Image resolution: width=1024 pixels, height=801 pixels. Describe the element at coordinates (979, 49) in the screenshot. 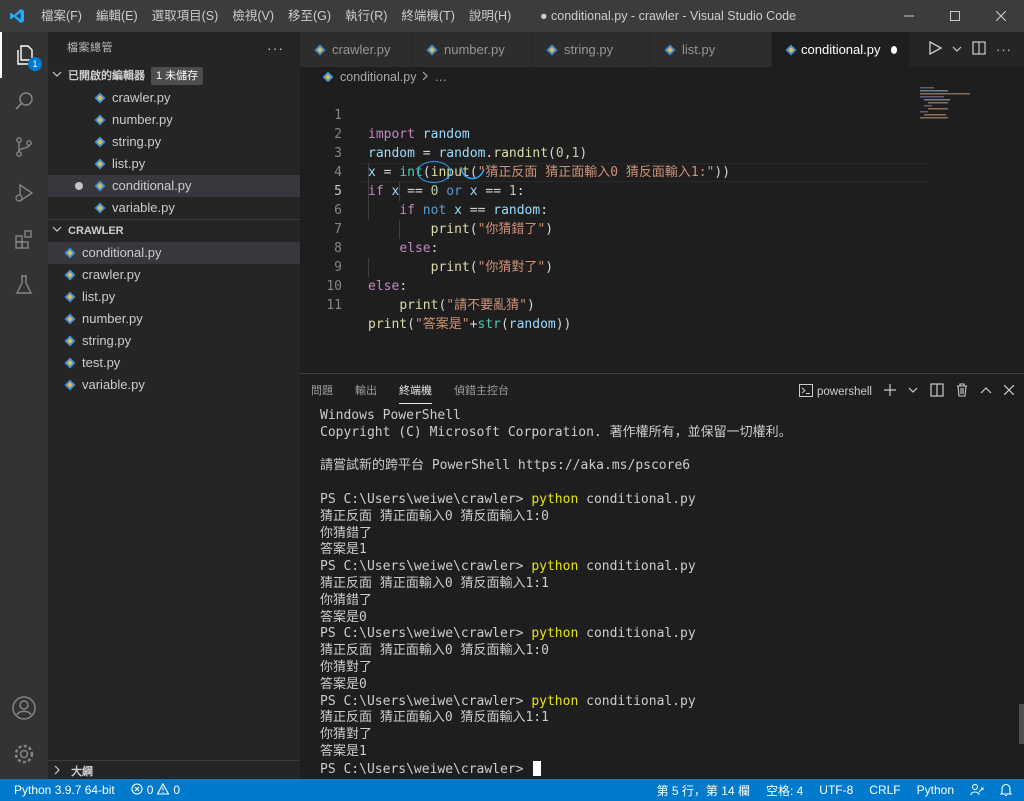

I see `split-editor-icon` at that location.